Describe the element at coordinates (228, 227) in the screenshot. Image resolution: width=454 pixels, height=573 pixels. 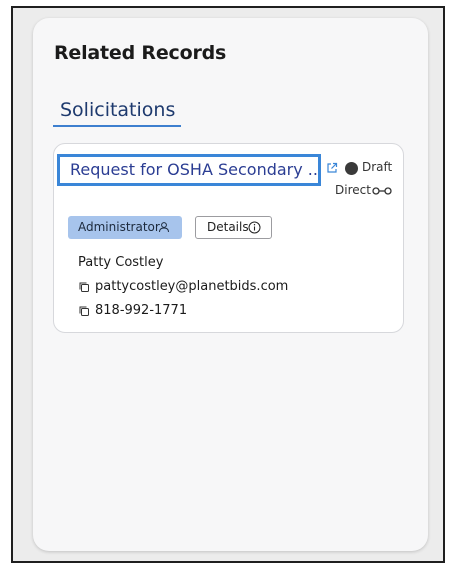
I see `details-button-label: Details` at that location.